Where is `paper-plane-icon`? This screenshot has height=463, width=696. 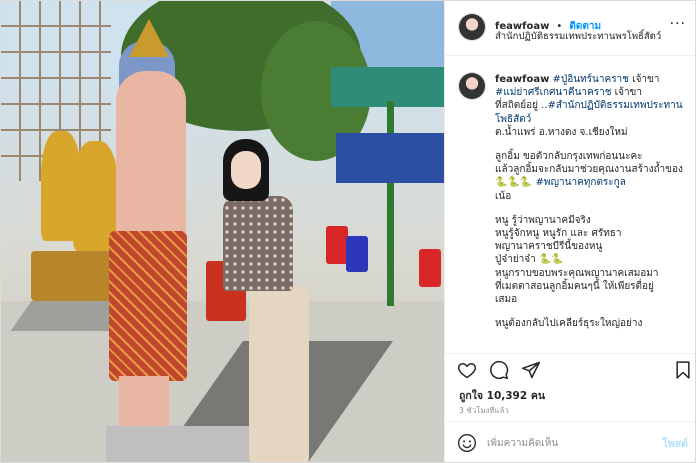 paper-plane-icon is located at coordinates (531, 370).